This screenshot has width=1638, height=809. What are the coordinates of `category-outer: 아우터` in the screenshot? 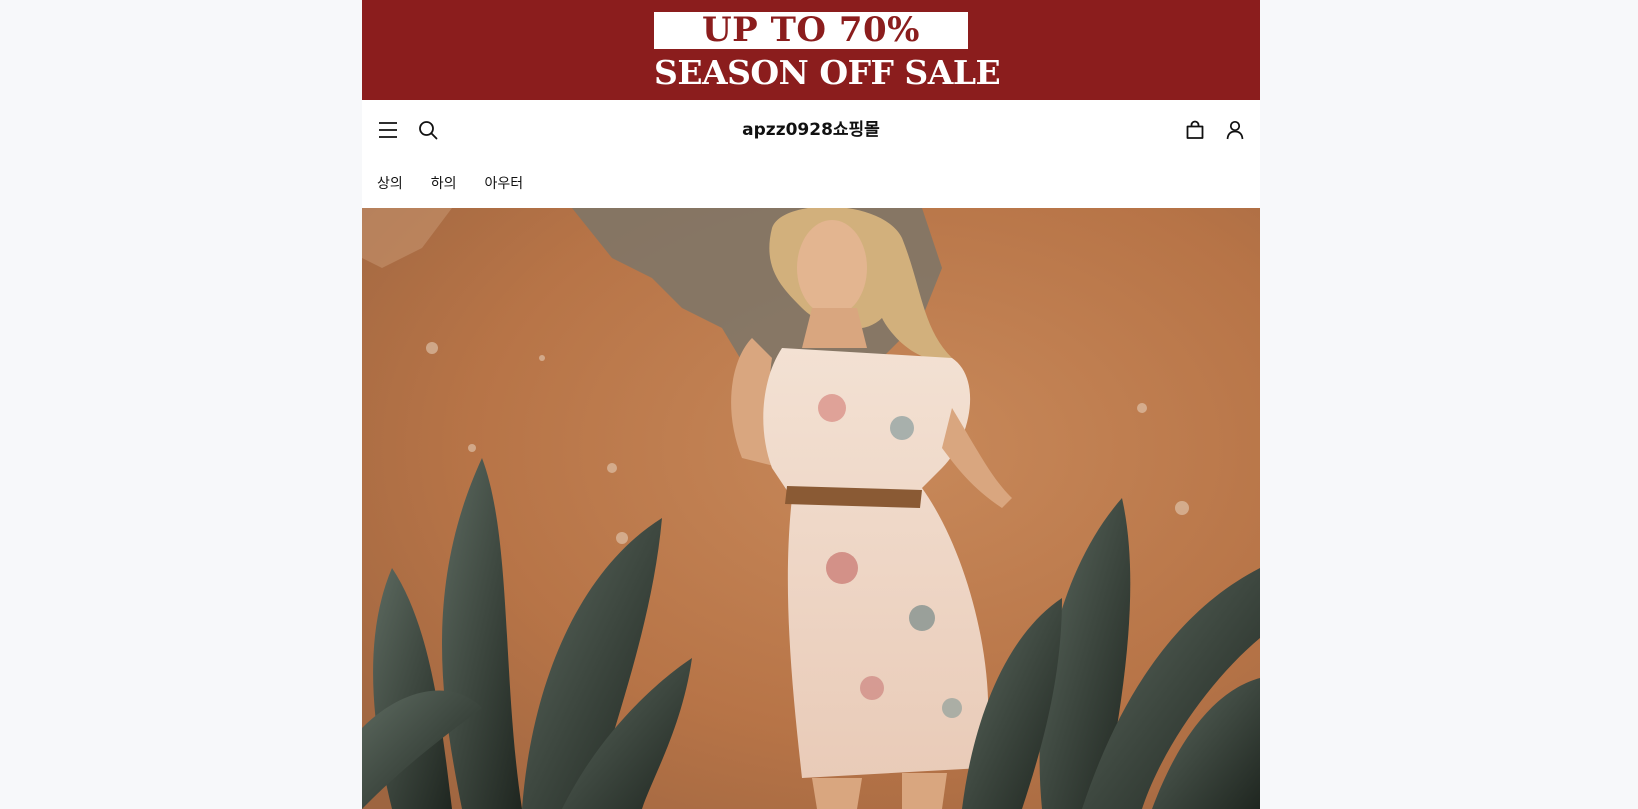 It's located at (504, 184).